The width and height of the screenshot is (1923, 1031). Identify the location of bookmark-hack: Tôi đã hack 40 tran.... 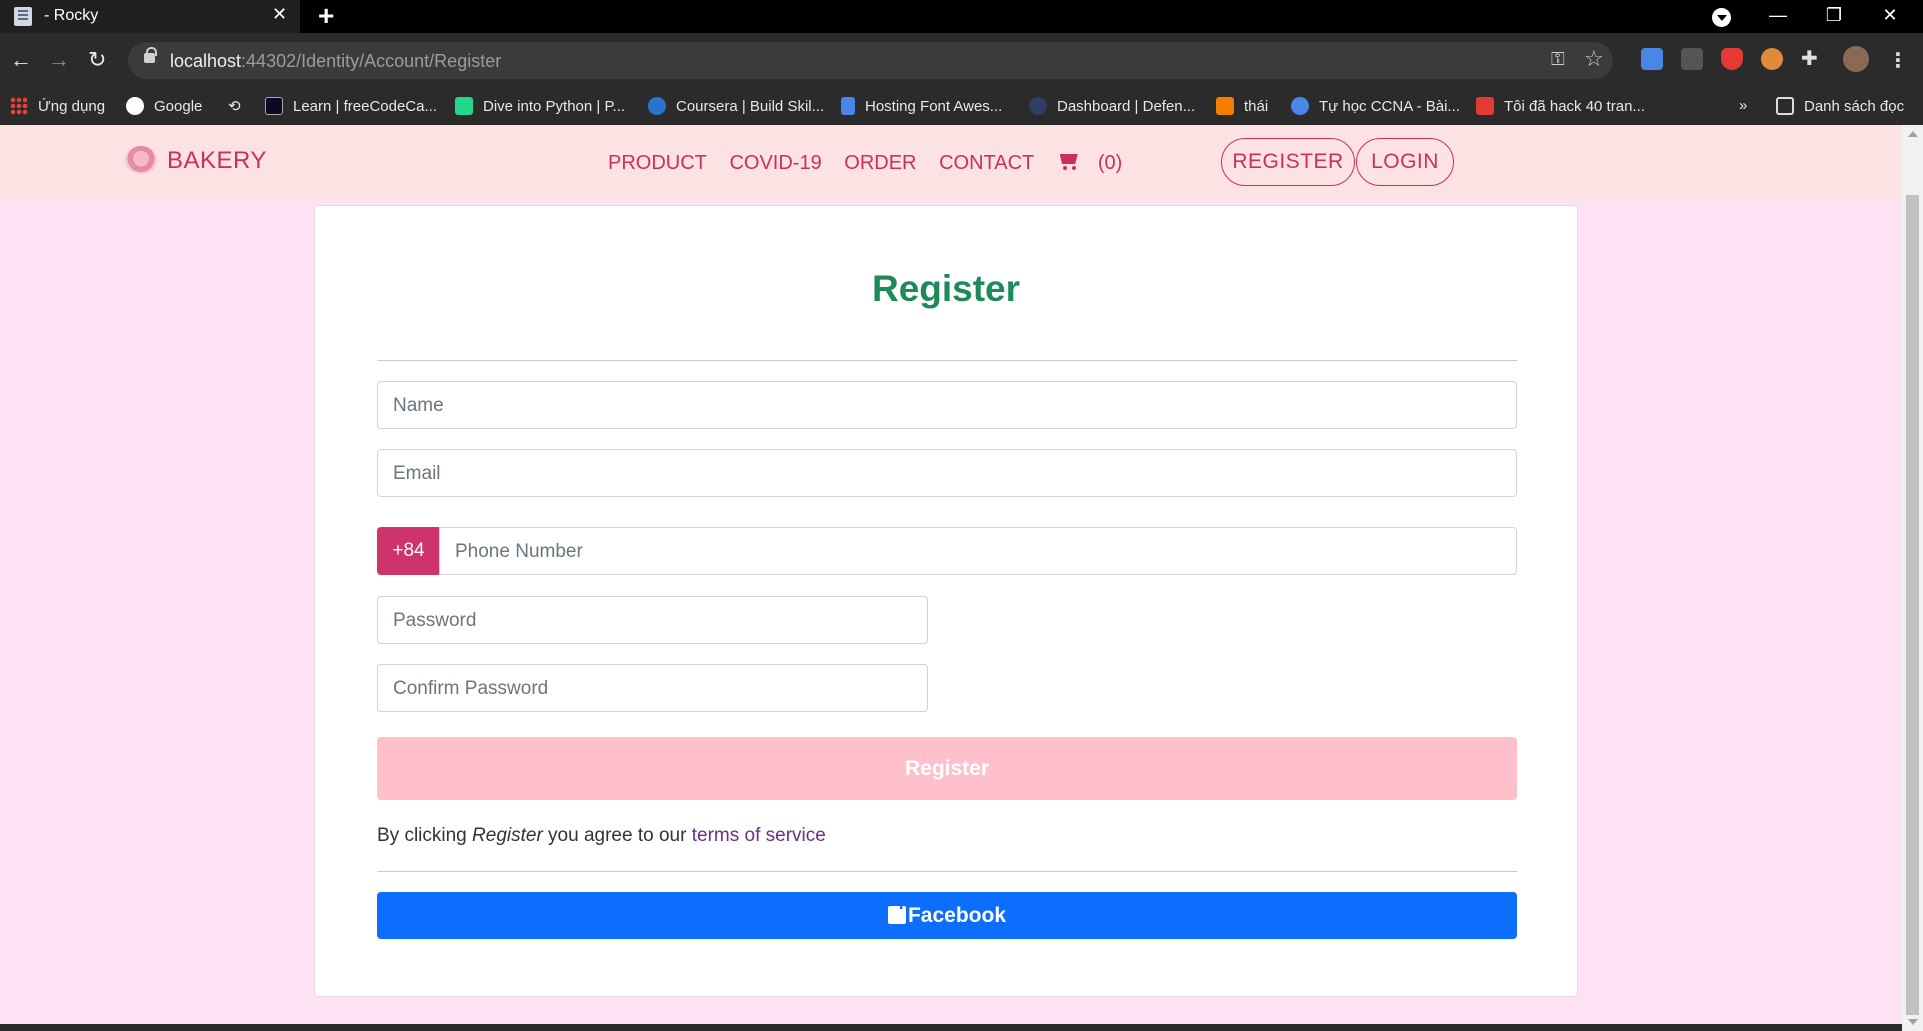
(1560, 106).